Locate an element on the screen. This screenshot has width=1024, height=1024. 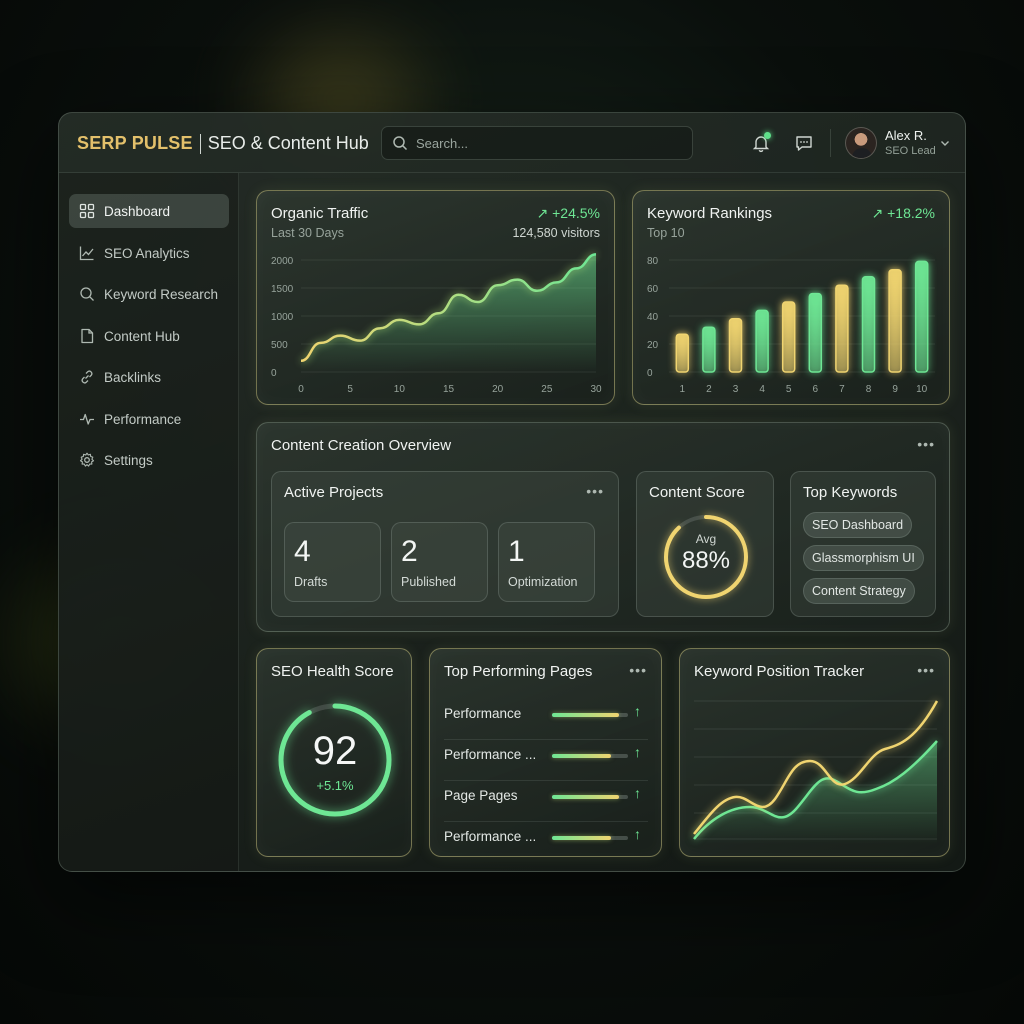
stat-label: Drafts is located at coordinates (311, 582).